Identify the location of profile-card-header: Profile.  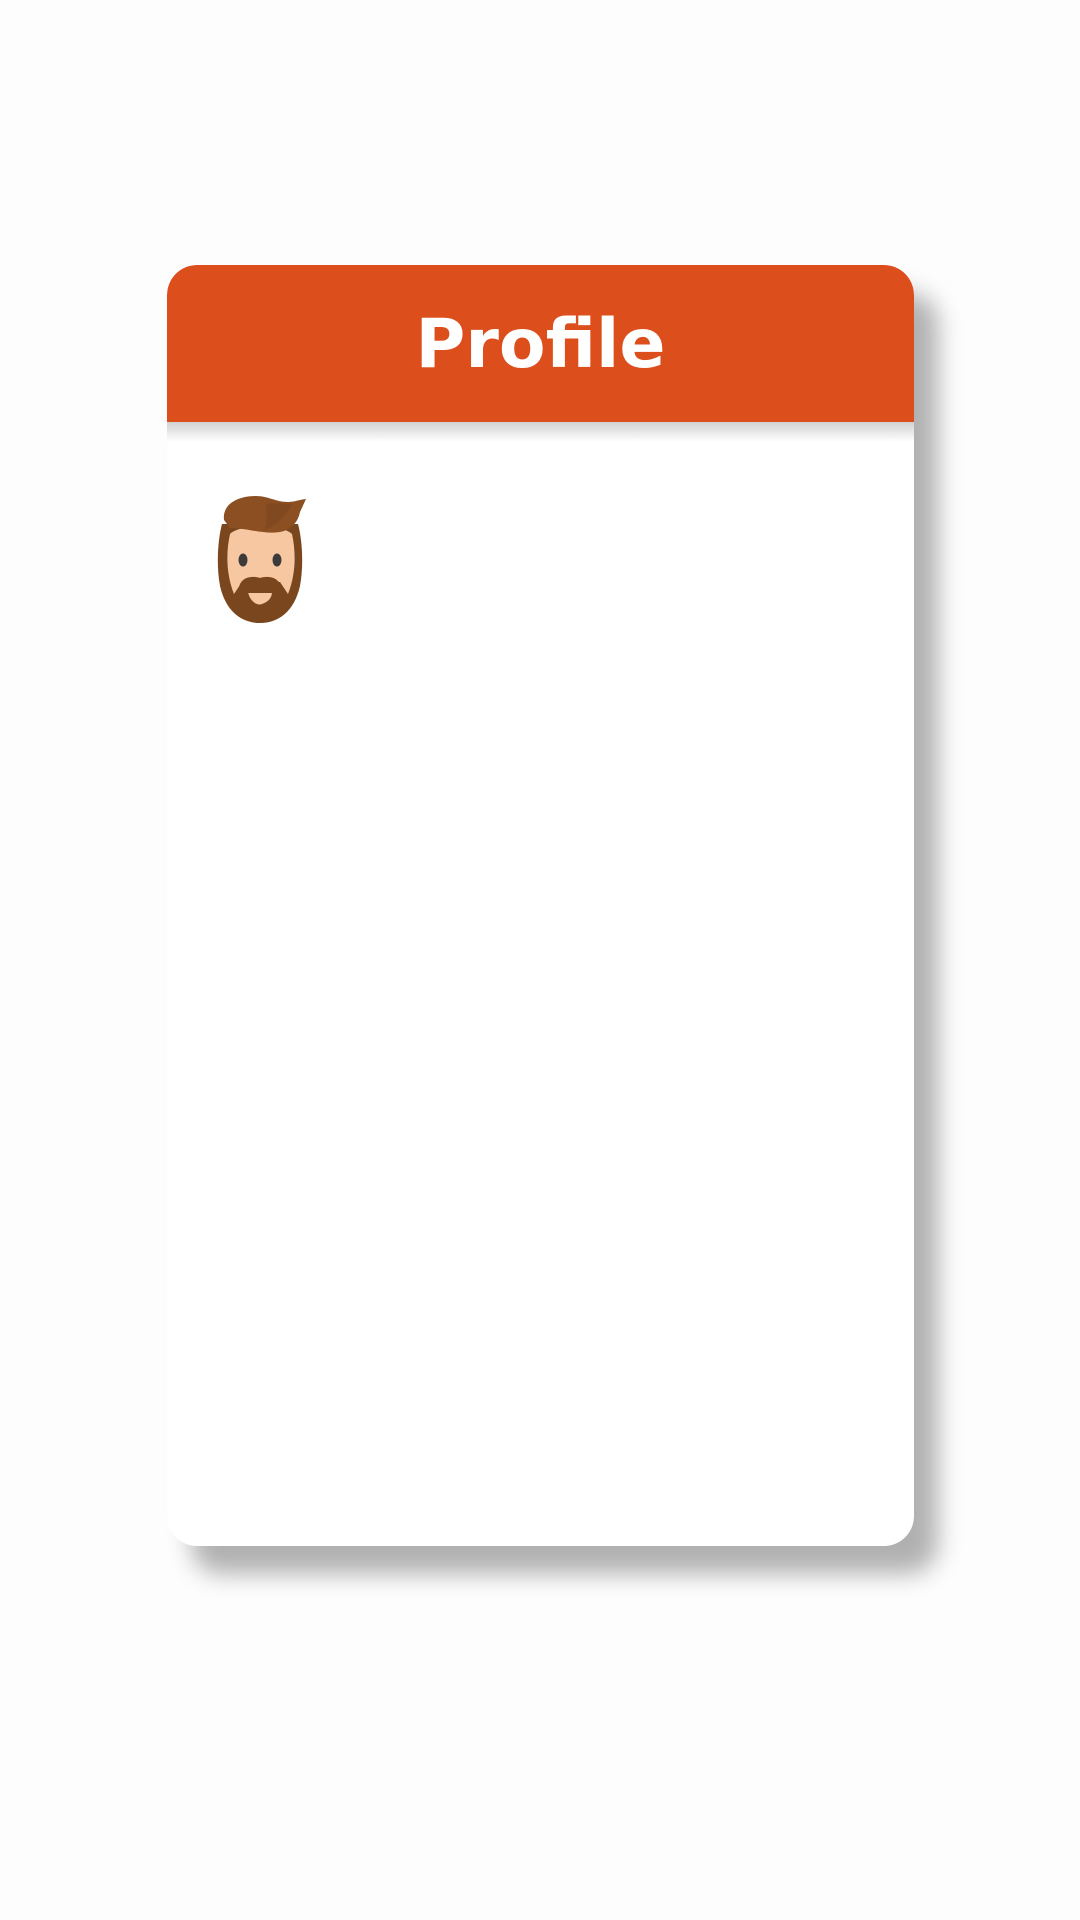
(540, 353).